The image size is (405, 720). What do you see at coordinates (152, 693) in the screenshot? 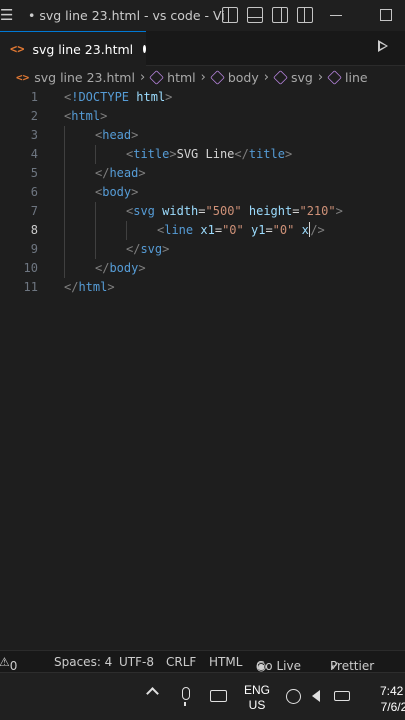
I see `show-hidden-icons-chevron-icon` at bounding box center [152, 693].